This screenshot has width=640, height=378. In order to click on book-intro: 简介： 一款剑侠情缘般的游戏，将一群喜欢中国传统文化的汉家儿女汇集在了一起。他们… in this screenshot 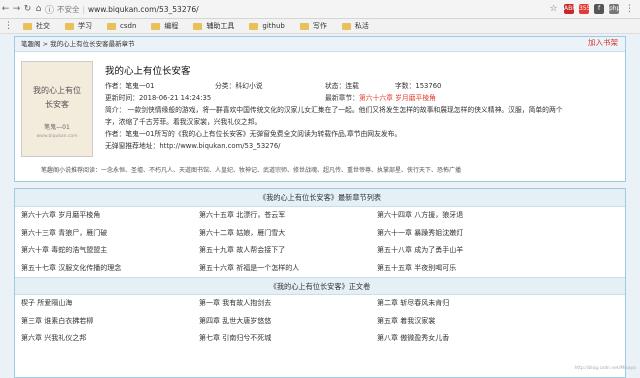, I will do `click(340, 116)`.